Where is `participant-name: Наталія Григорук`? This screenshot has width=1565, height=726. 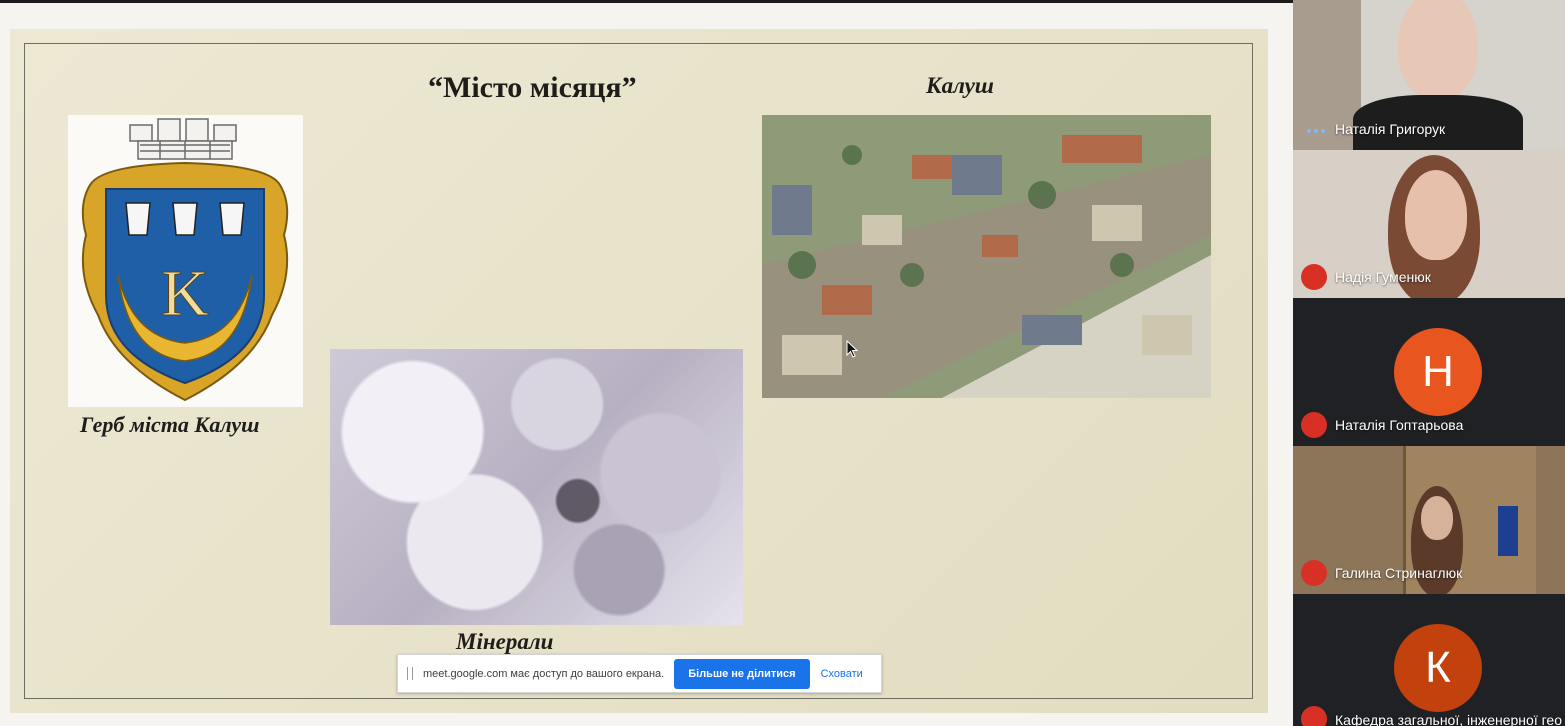
participant-name: Наталія Григорук is located at coordinates (1390, 129).